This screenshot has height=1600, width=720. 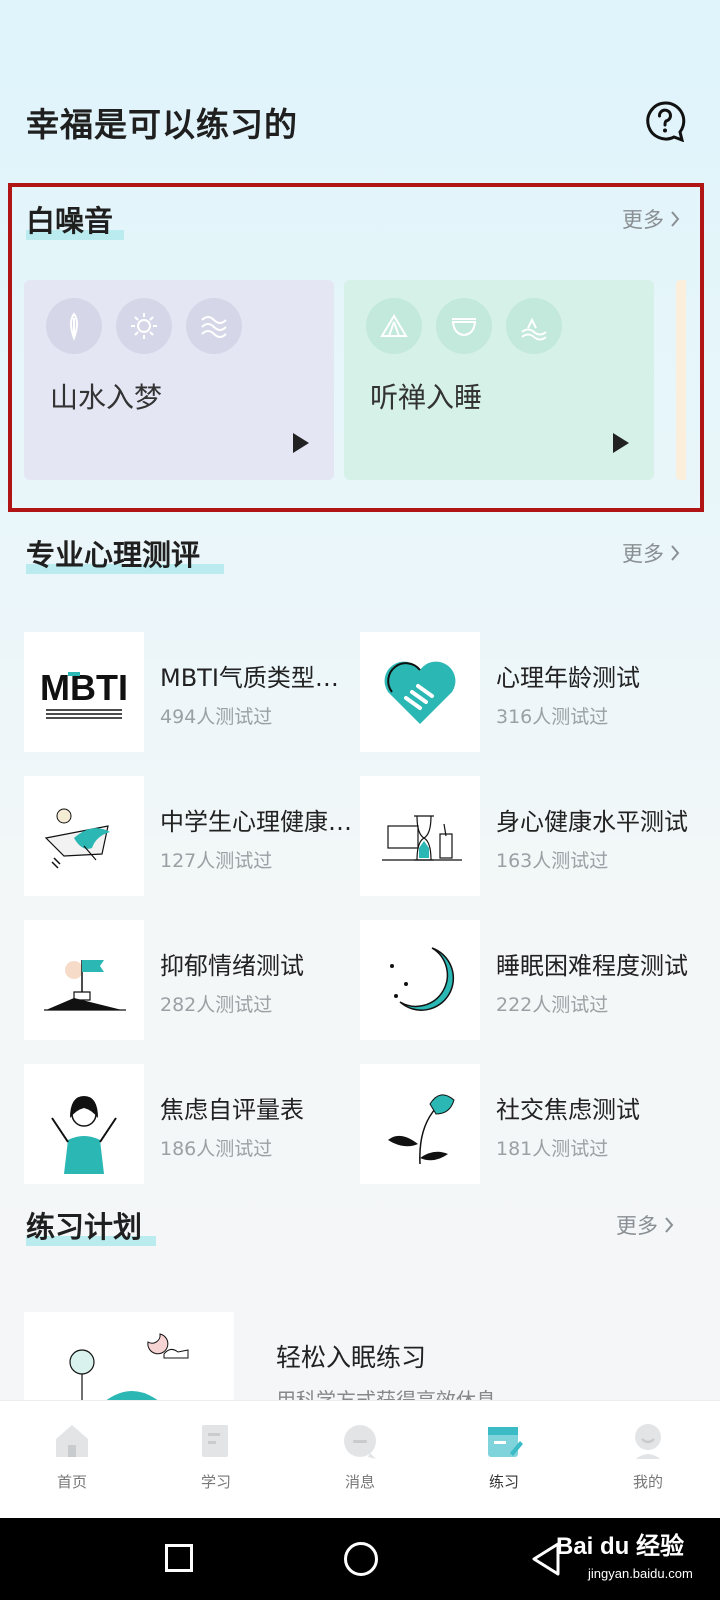 I want to click on test-item-sleep: 睡眠困难程度测试 222人测试过, so click(x=525, y=980).